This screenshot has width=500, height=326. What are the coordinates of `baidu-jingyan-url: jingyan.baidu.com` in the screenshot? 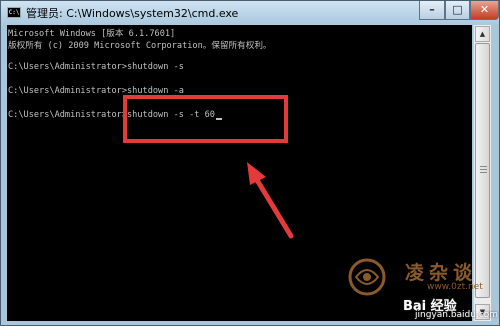 It's located at (457, 315).